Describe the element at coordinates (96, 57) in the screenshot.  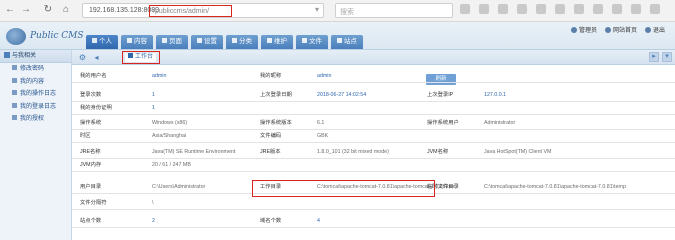
I see `tab-prev-icon: ◂` at that location.